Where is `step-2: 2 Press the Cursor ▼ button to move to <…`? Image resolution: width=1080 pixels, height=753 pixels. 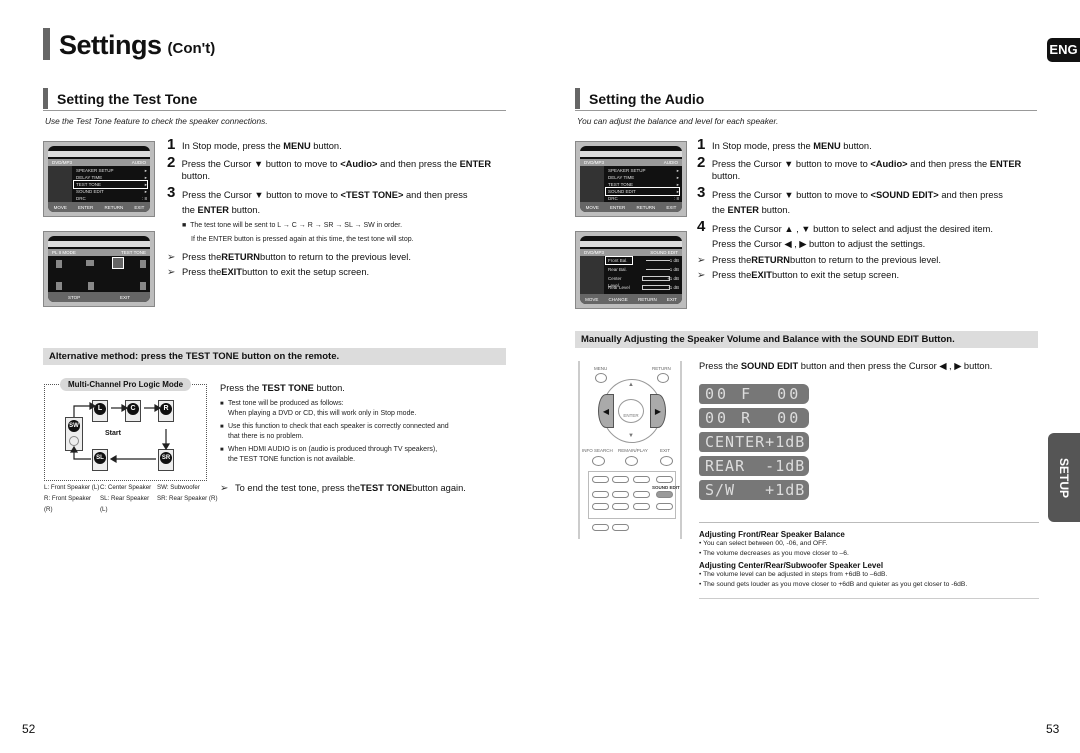 step-2: 2 Press the Cursor ▼ button to move to <… is located at coordinates (339, 168).